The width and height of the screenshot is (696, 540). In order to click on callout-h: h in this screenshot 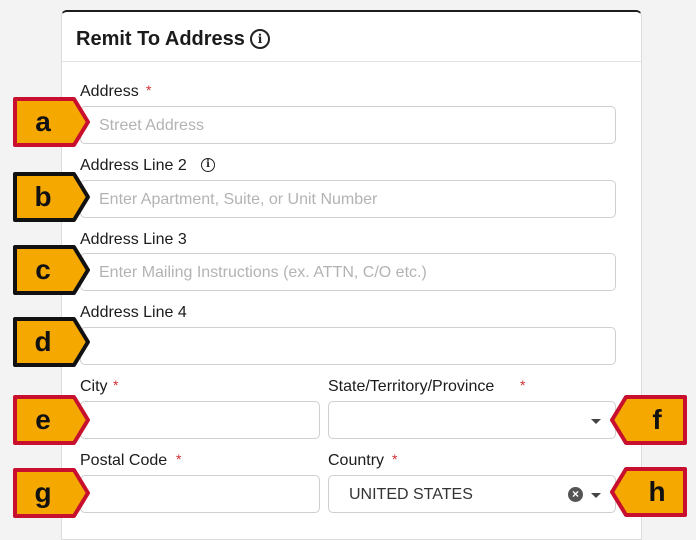, I will do `click(649, 492)`.